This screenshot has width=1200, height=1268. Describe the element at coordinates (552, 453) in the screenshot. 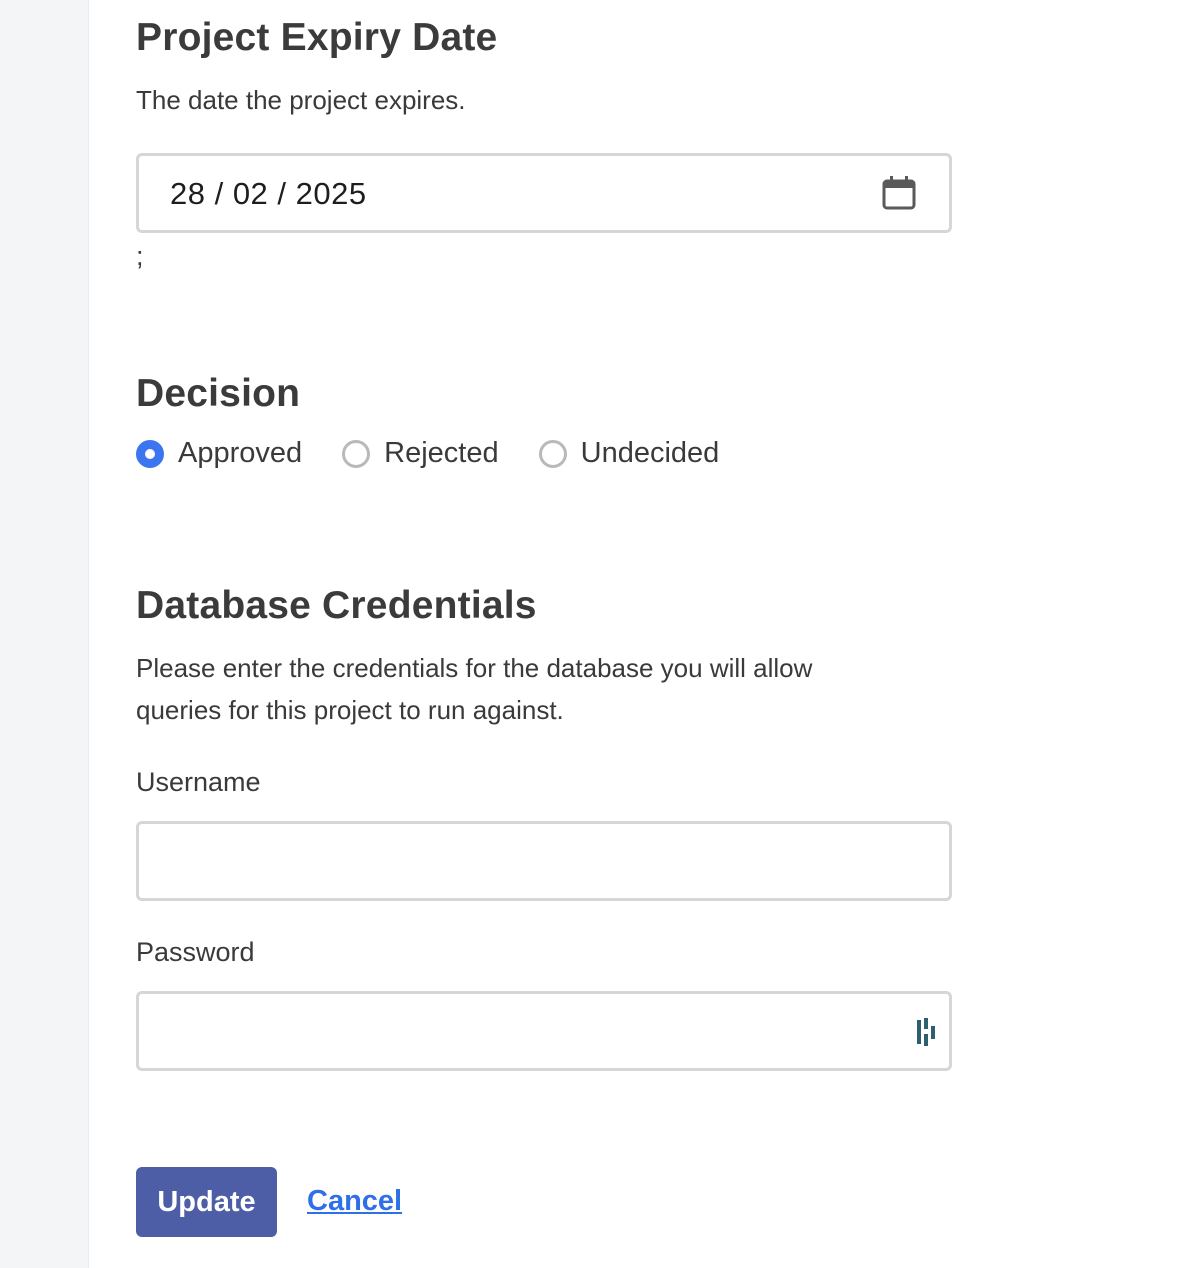

I see `undecided-radio` at that location.